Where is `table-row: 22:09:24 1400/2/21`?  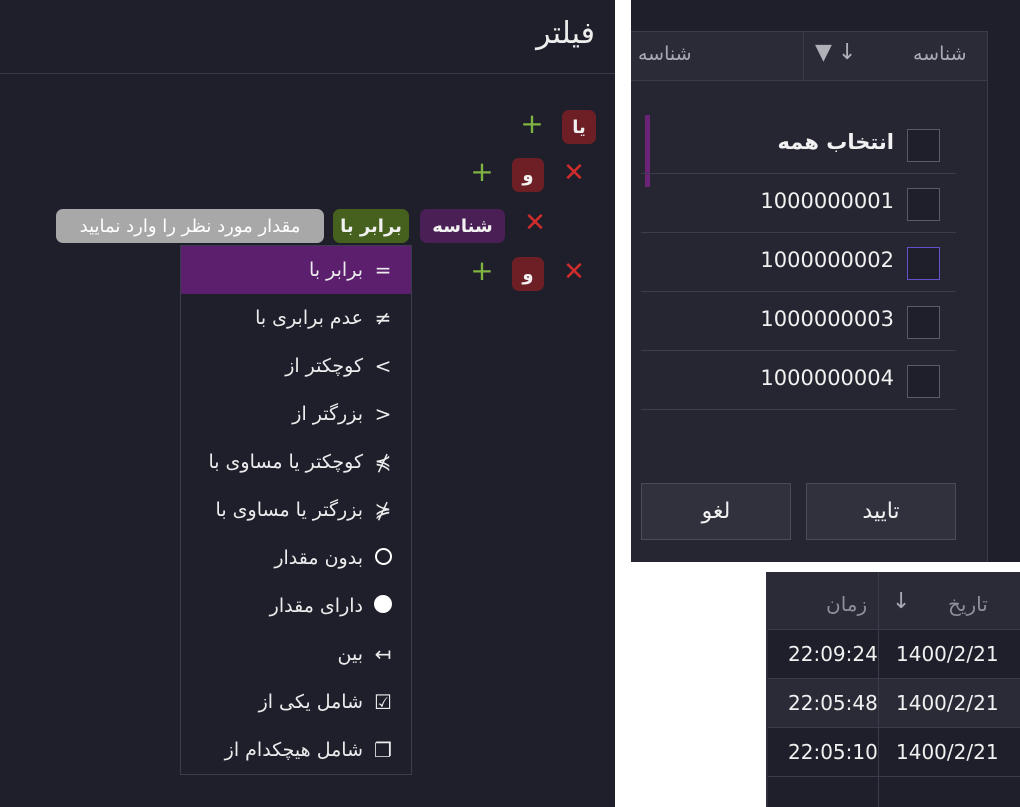
table-row: 22:09:24 1400/2/21 is located at coordinates (894, 654).